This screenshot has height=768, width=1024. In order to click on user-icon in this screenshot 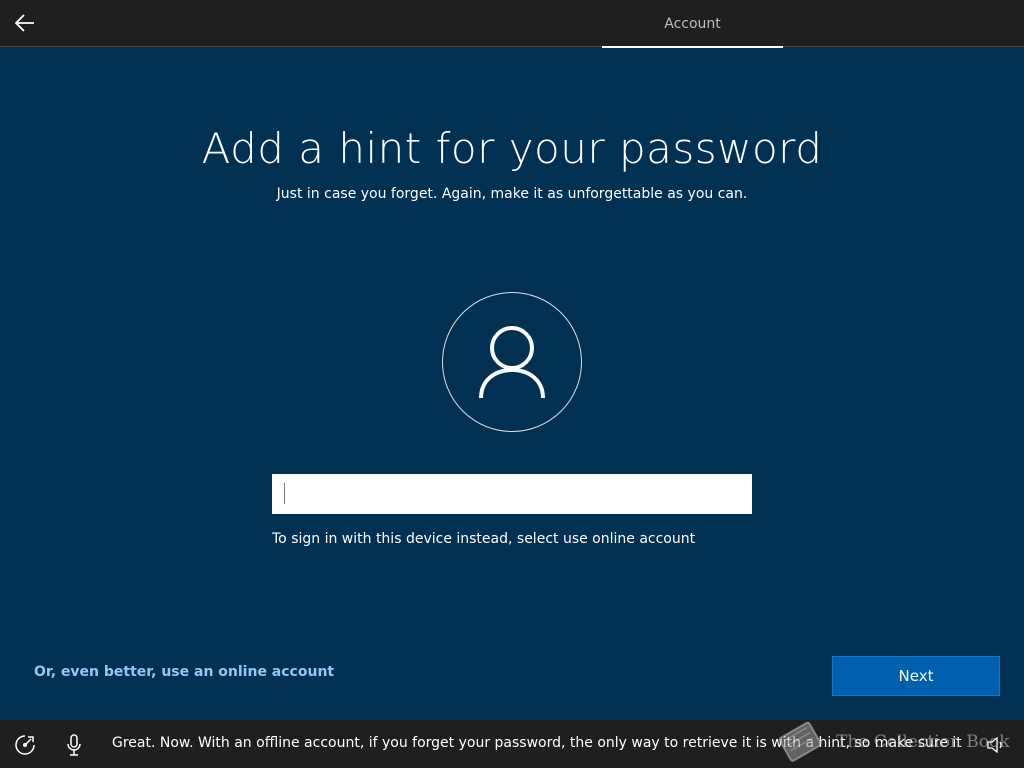, I will do `click(512, 362)`.